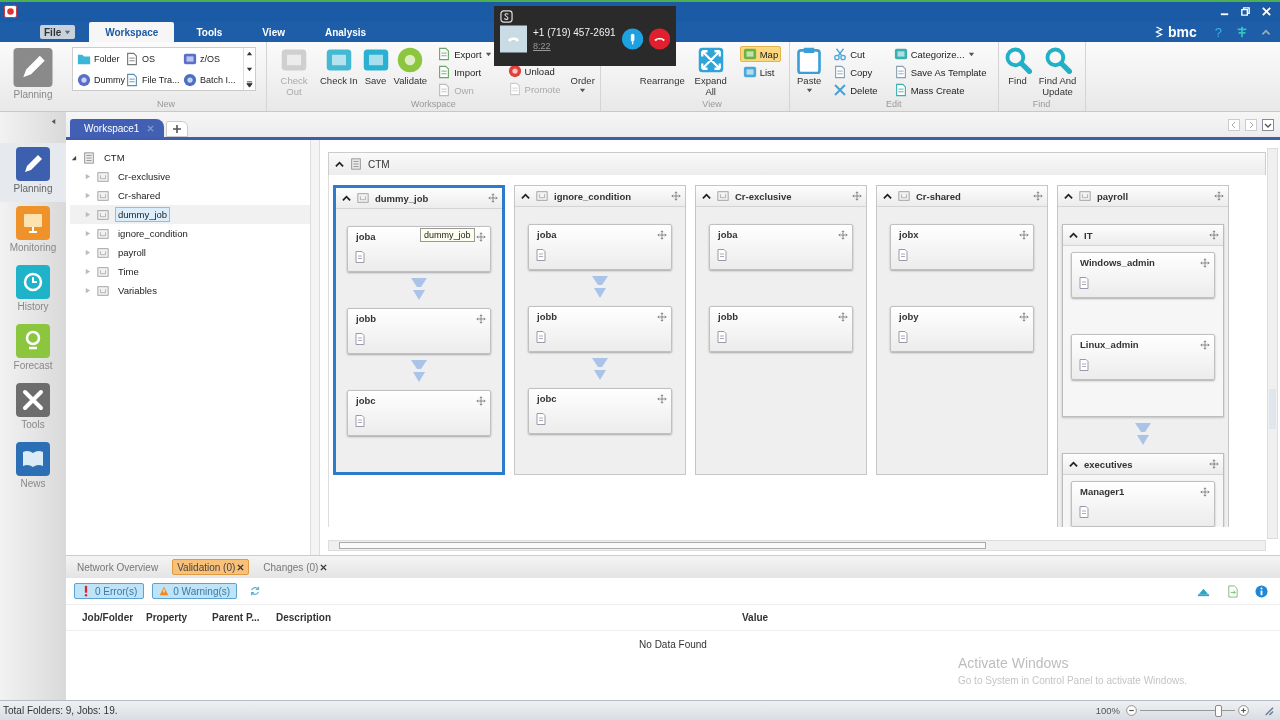 The width and height of the screenshot is (1280, 720). What do you see at coordinates (1143, 275) in the screenshot?
I see `job-card: Windows_admin` at bounding box center [1143, 275].